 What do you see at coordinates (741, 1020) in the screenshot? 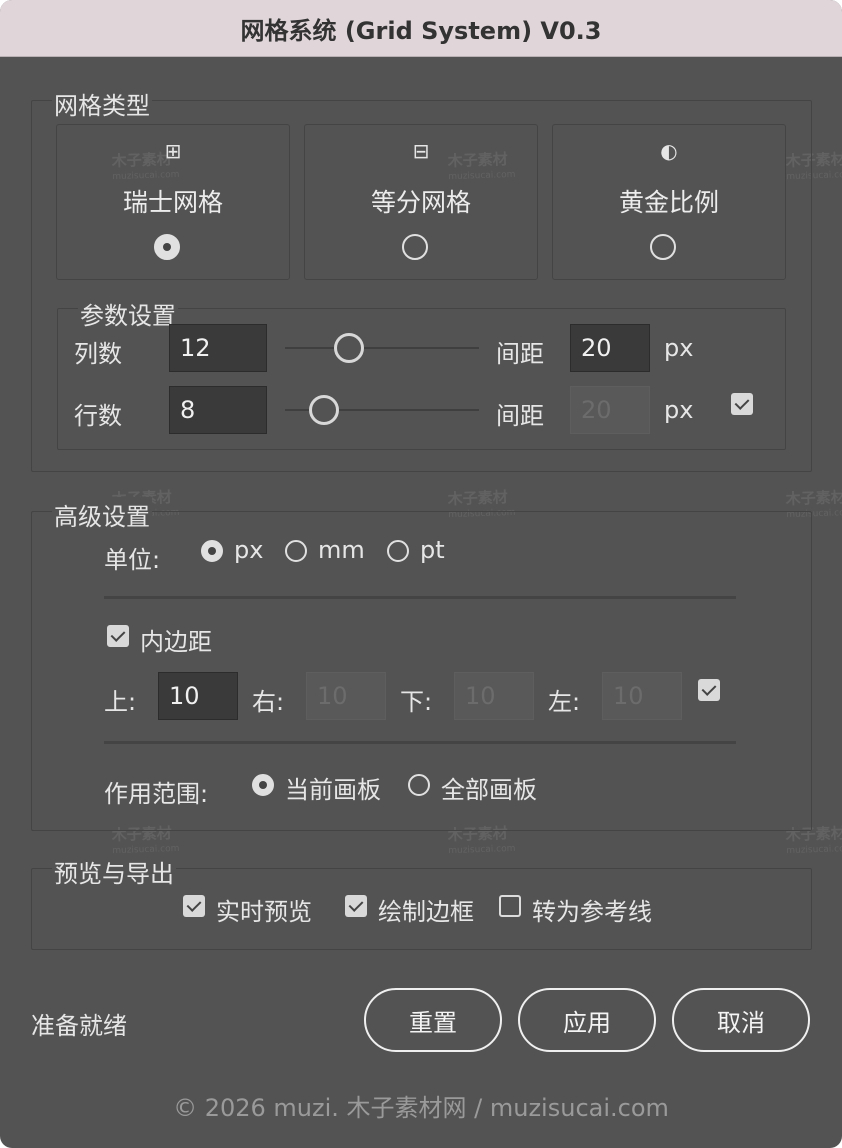
I see `cancel-button: 取消` at bounding box center [741, 1020].